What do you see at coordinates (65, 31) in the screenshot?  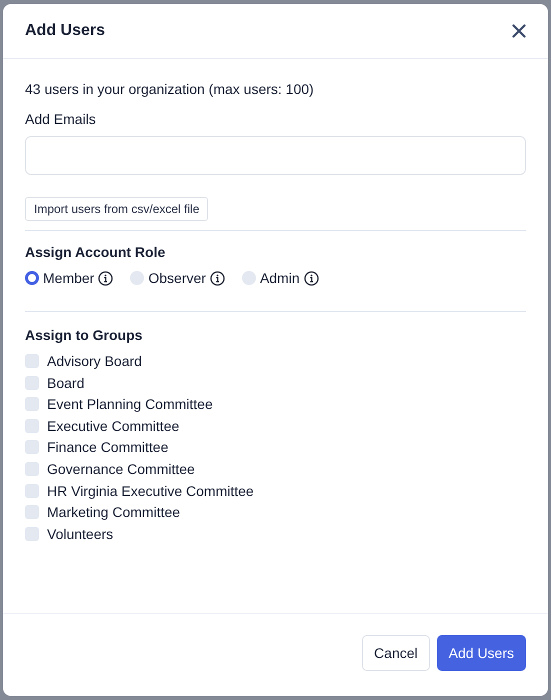 I see `dialog-title: Add Users` at bounding box center [65, 31].